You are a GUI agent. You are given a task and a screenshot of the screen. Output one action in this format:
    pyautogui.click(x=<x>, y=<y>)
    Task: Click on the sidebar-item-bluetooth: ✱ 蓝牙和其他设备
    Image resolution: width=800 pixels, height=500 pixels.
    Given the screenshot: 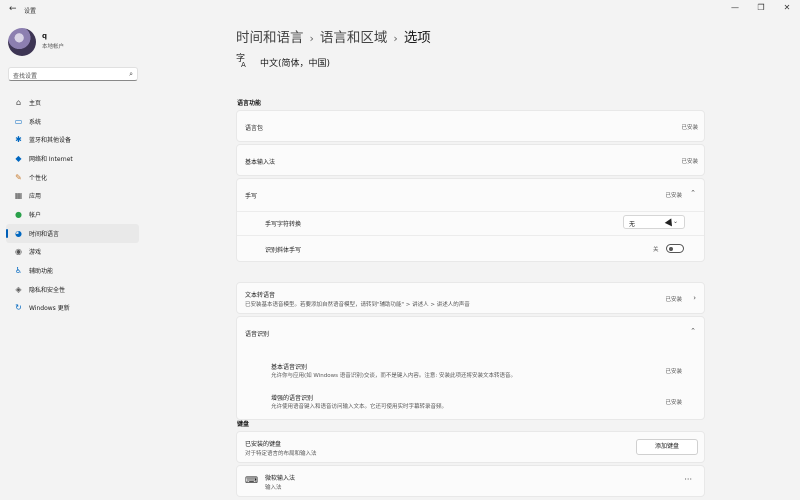 What is the action you would take?
    pyautogui.click(x=72, y=139)
    